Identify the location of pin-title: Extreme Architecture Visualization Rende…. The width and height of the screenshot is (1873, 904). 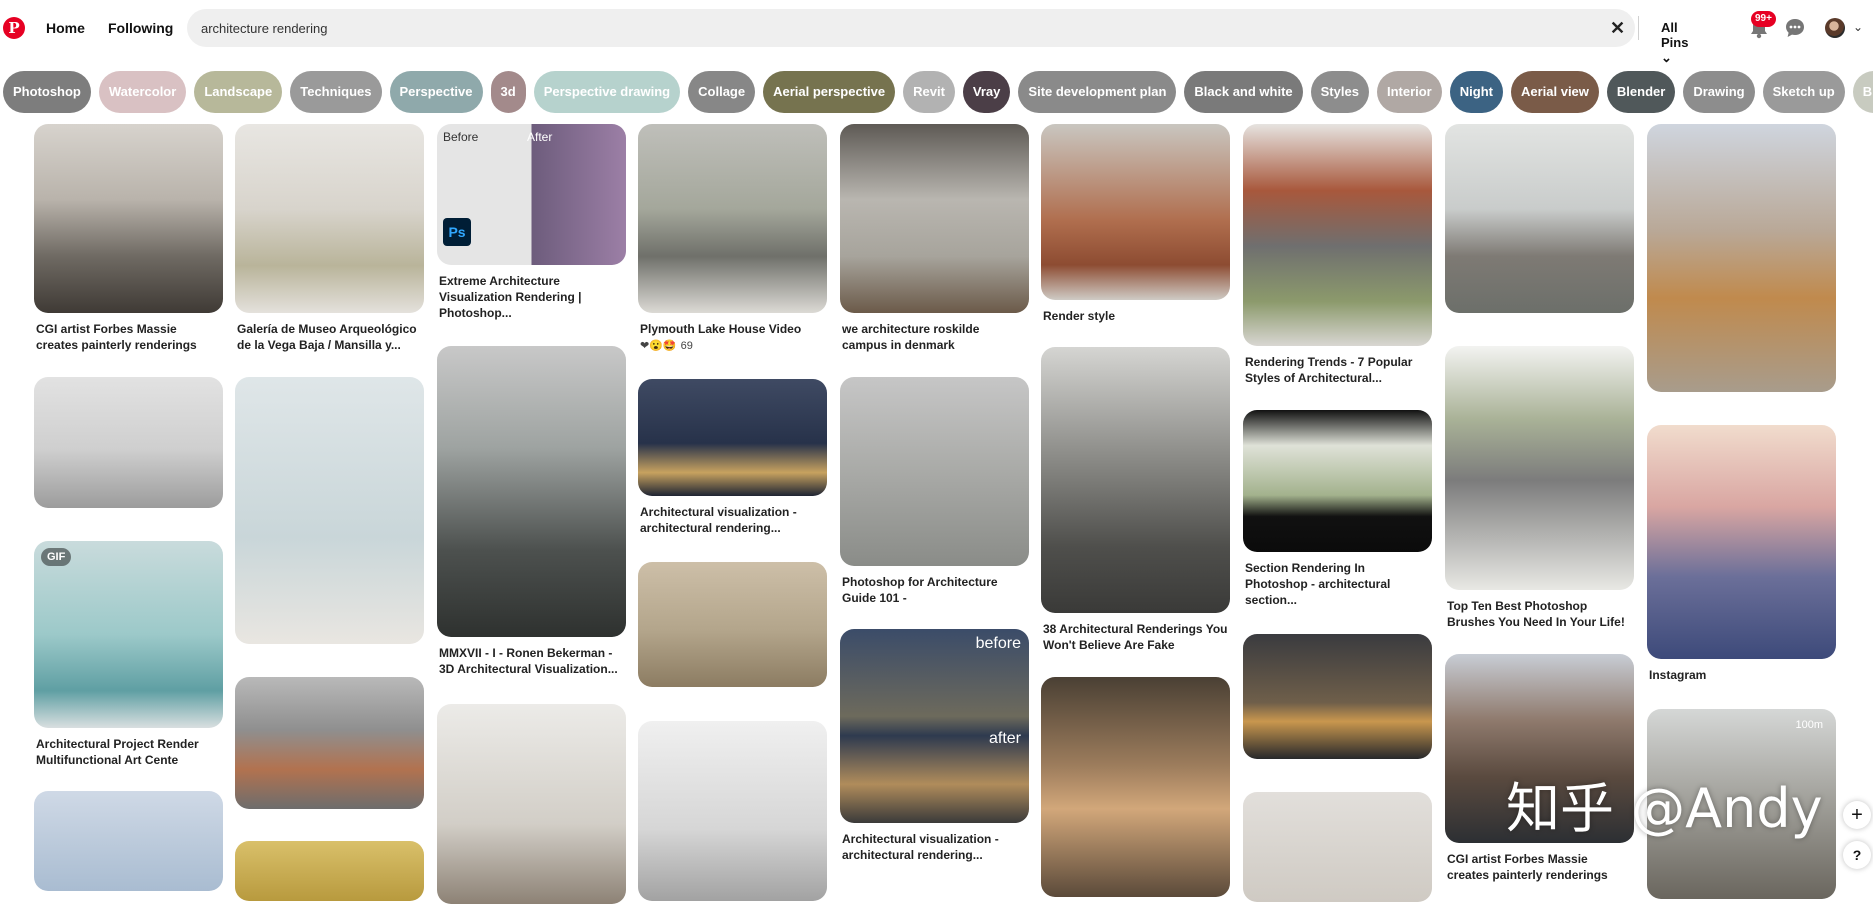
(531, 297).